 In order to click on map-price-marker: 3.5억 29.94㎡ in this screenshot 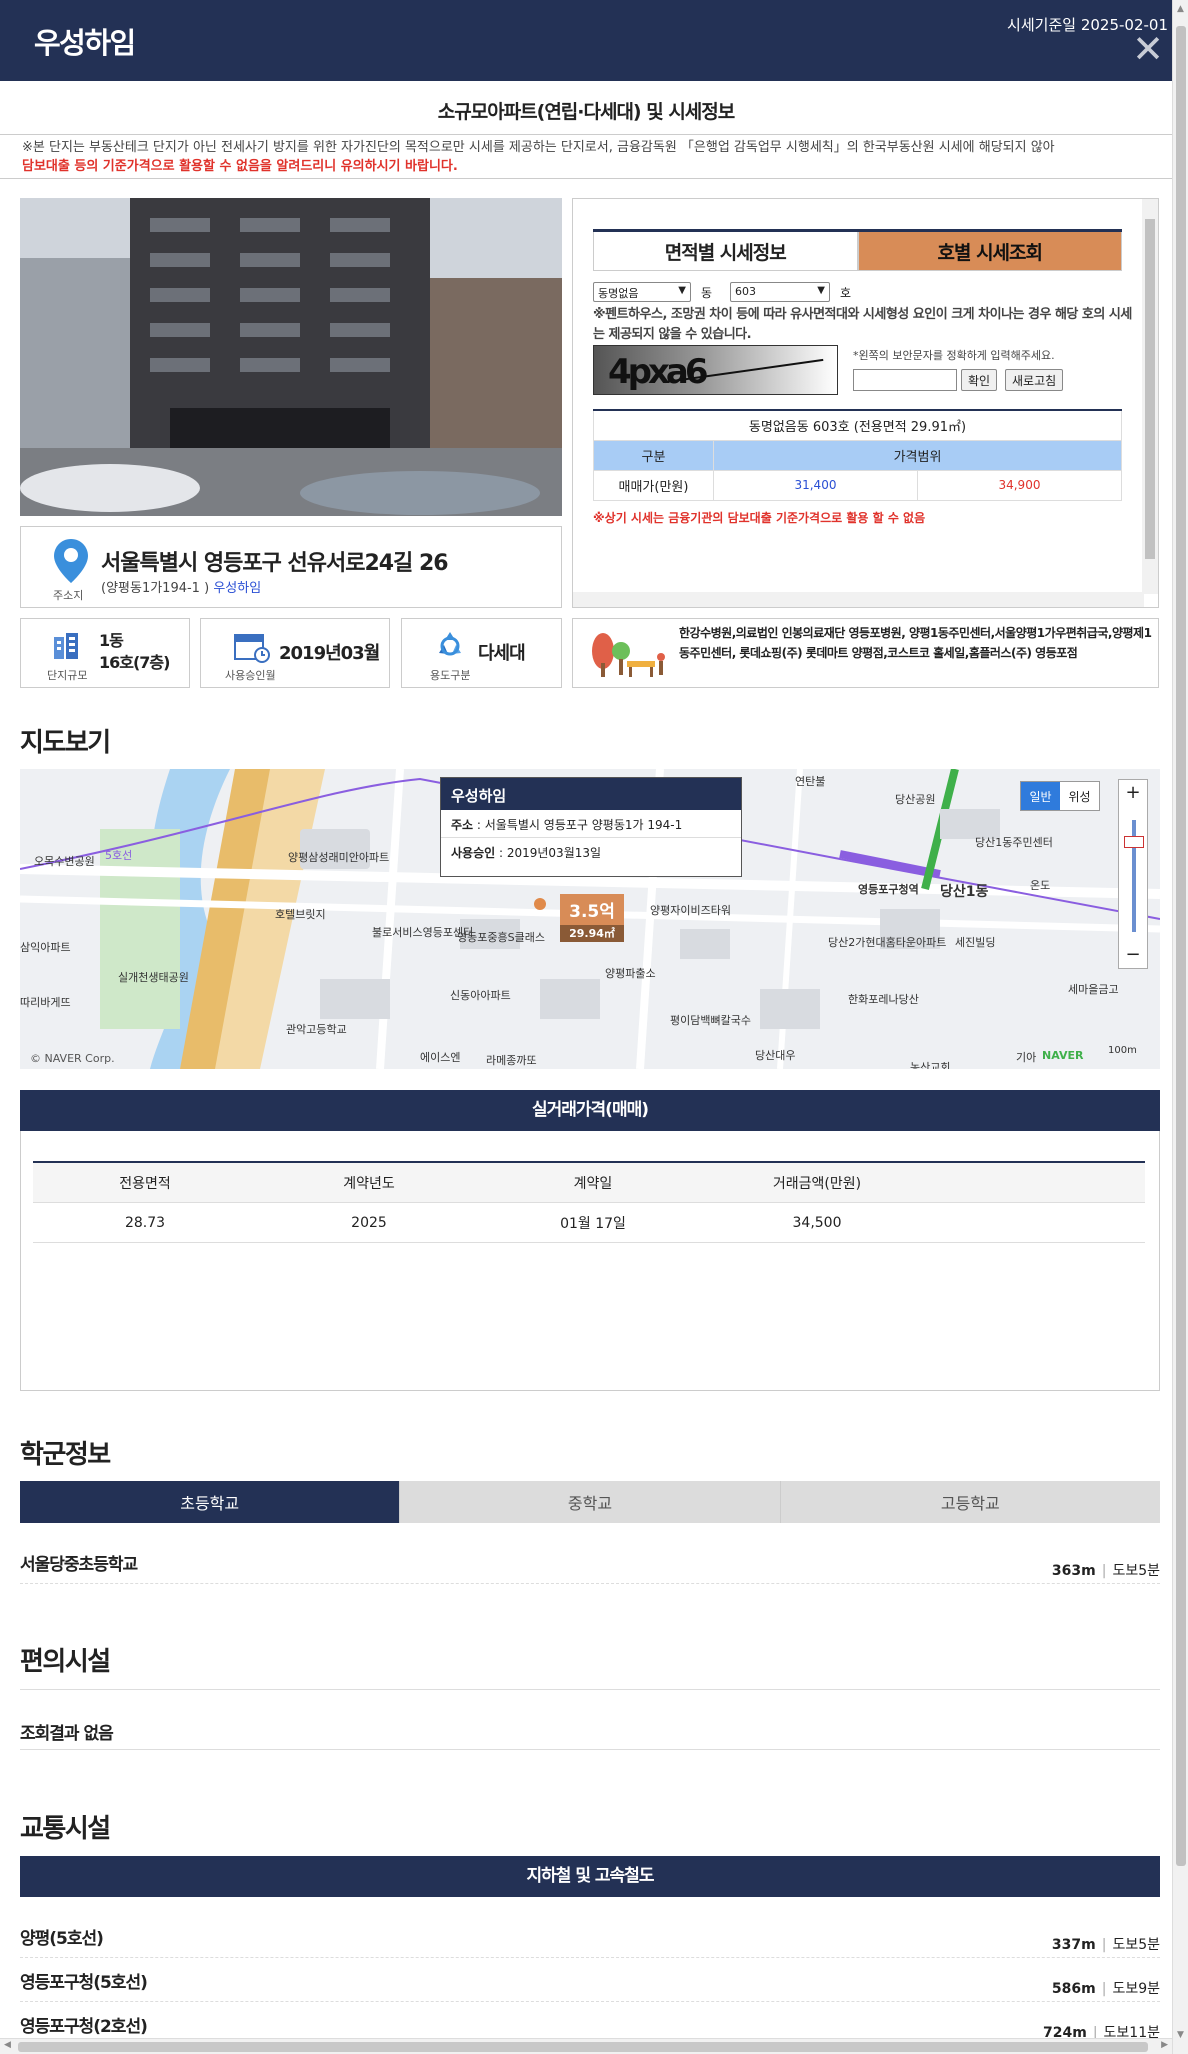, I will do `click(592, 918)`.